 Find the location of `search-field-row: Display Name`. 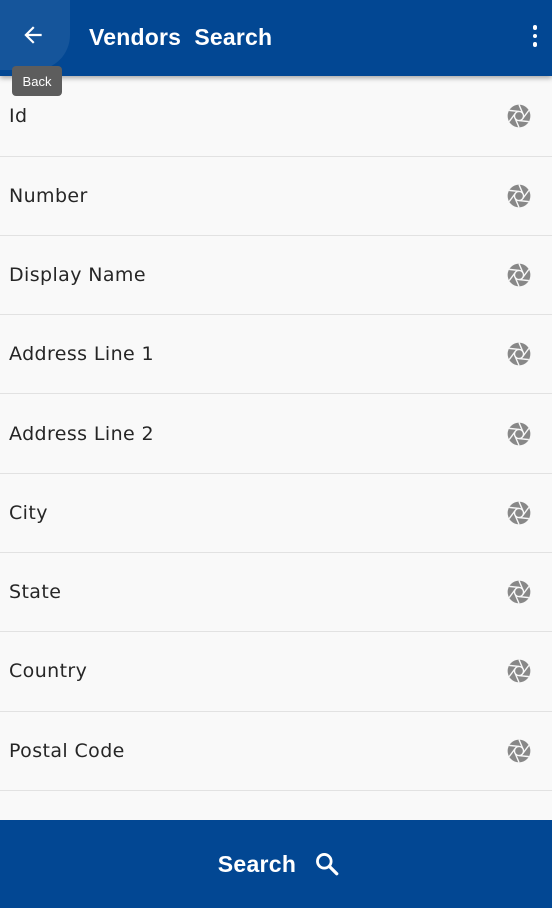

search-field-row: Display Name is located at coordinates (276, 276).